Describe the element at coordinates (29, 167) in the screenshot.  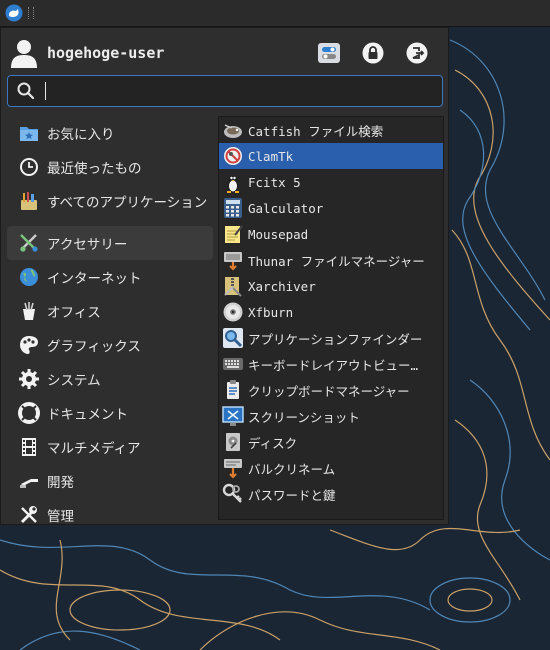
I see `clock-icon` at that location.